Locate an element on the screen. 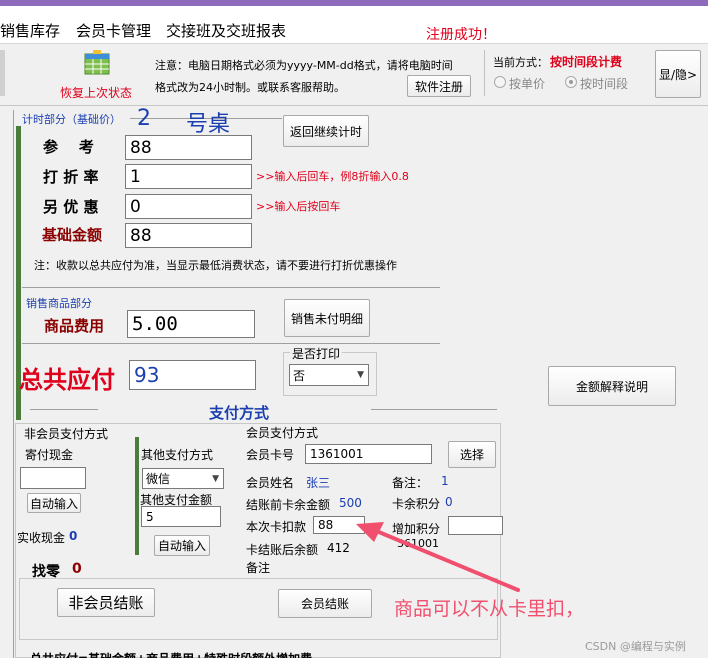 Image resolution: width=708 pixels, height=658 pixels. timing-section-title: 计时部分（基础价） is located at coordinates (71, 119).